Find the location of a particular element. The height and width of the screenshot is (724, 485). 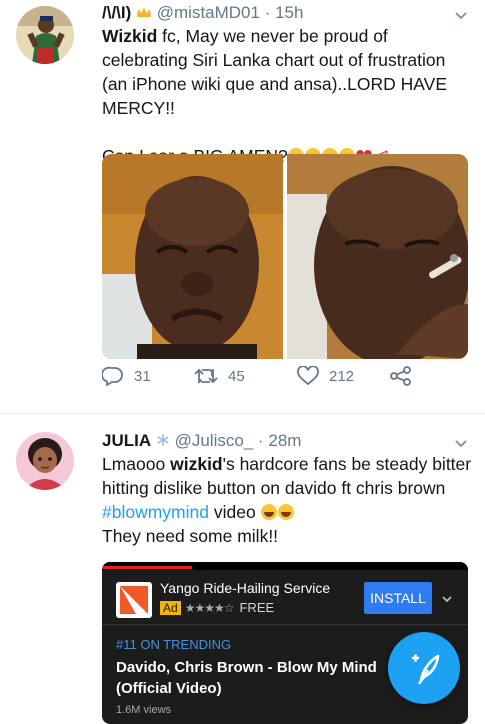

share-icon is located at coordinates (400, 376).